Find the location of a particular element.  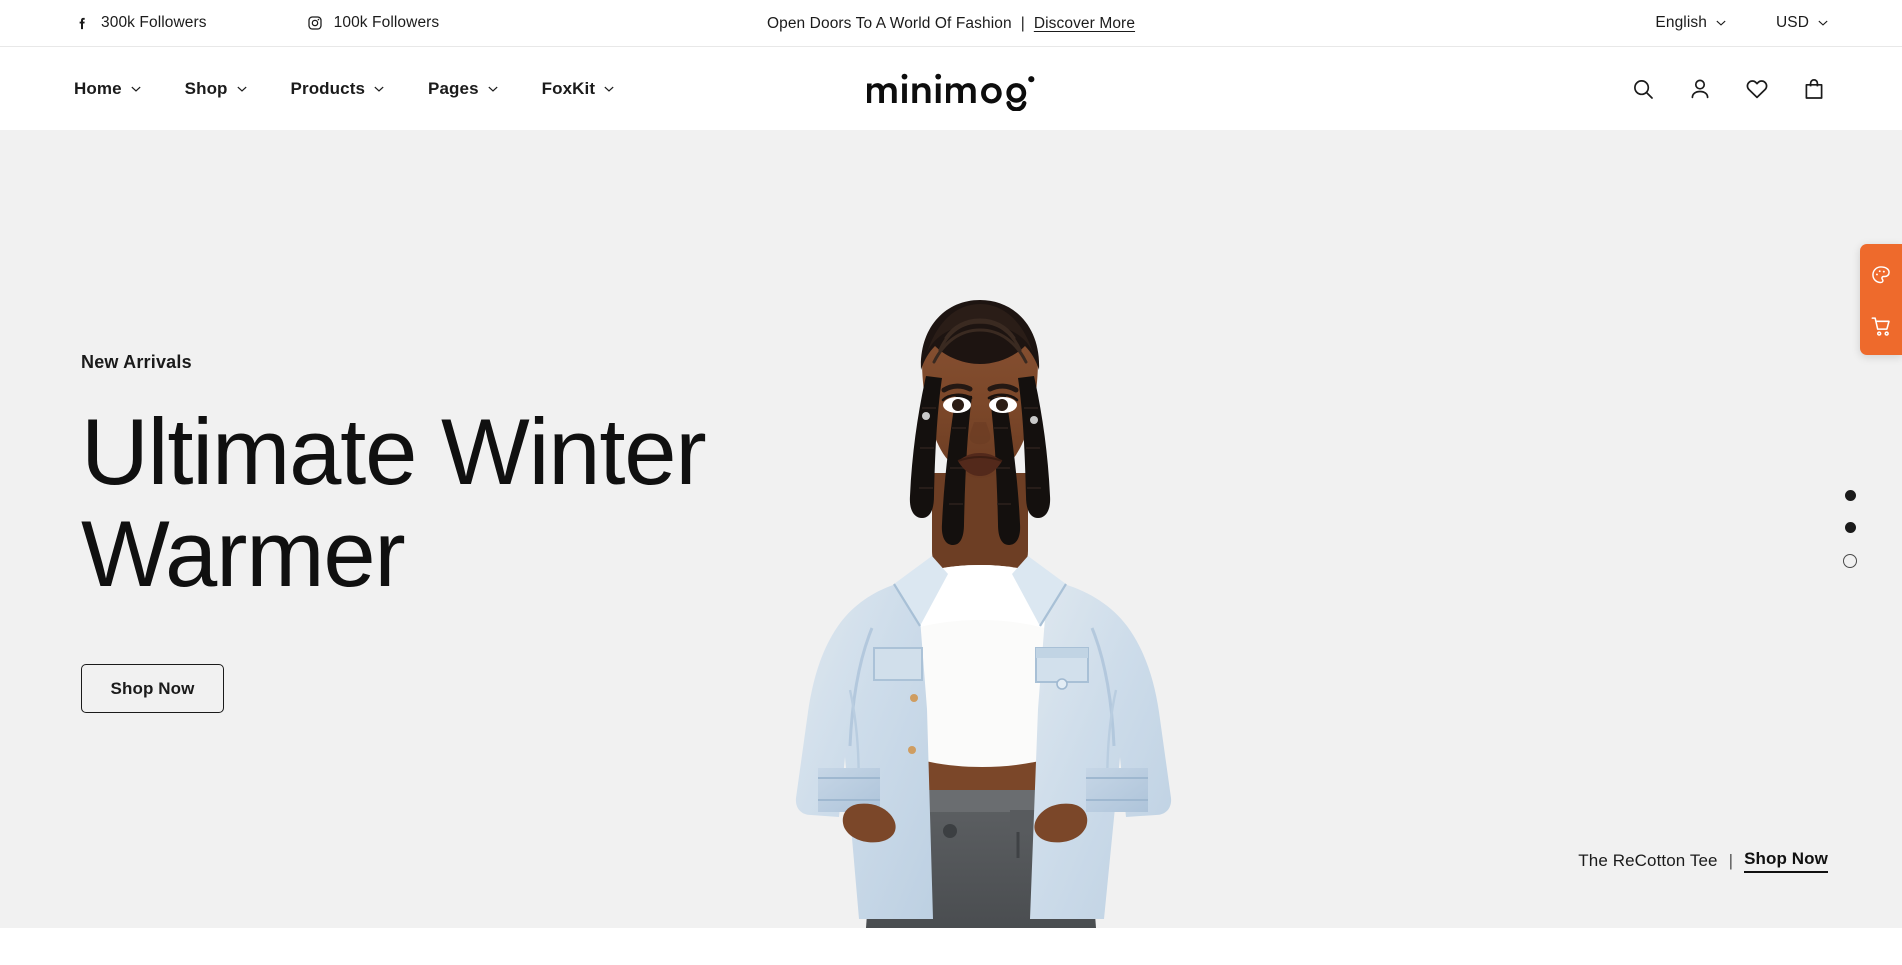

locale-selectors: English USD is located at coordinates (1741, 23).